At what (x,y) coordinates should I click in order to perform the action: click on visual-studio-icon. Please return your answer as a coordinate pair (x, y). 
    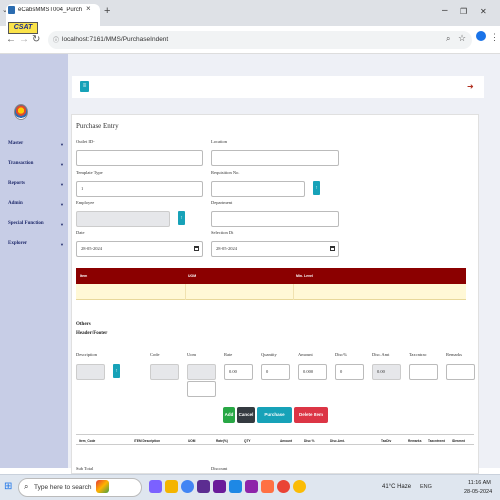
    Looking at the image, I should click on (203, 486).